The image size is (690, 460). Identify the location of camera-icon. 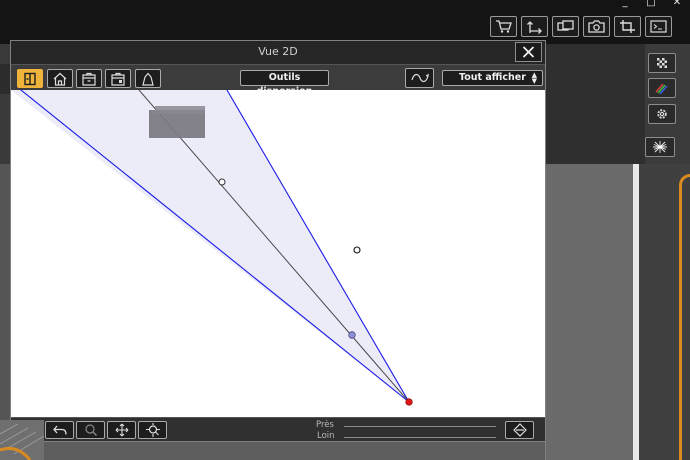
(596, 26).